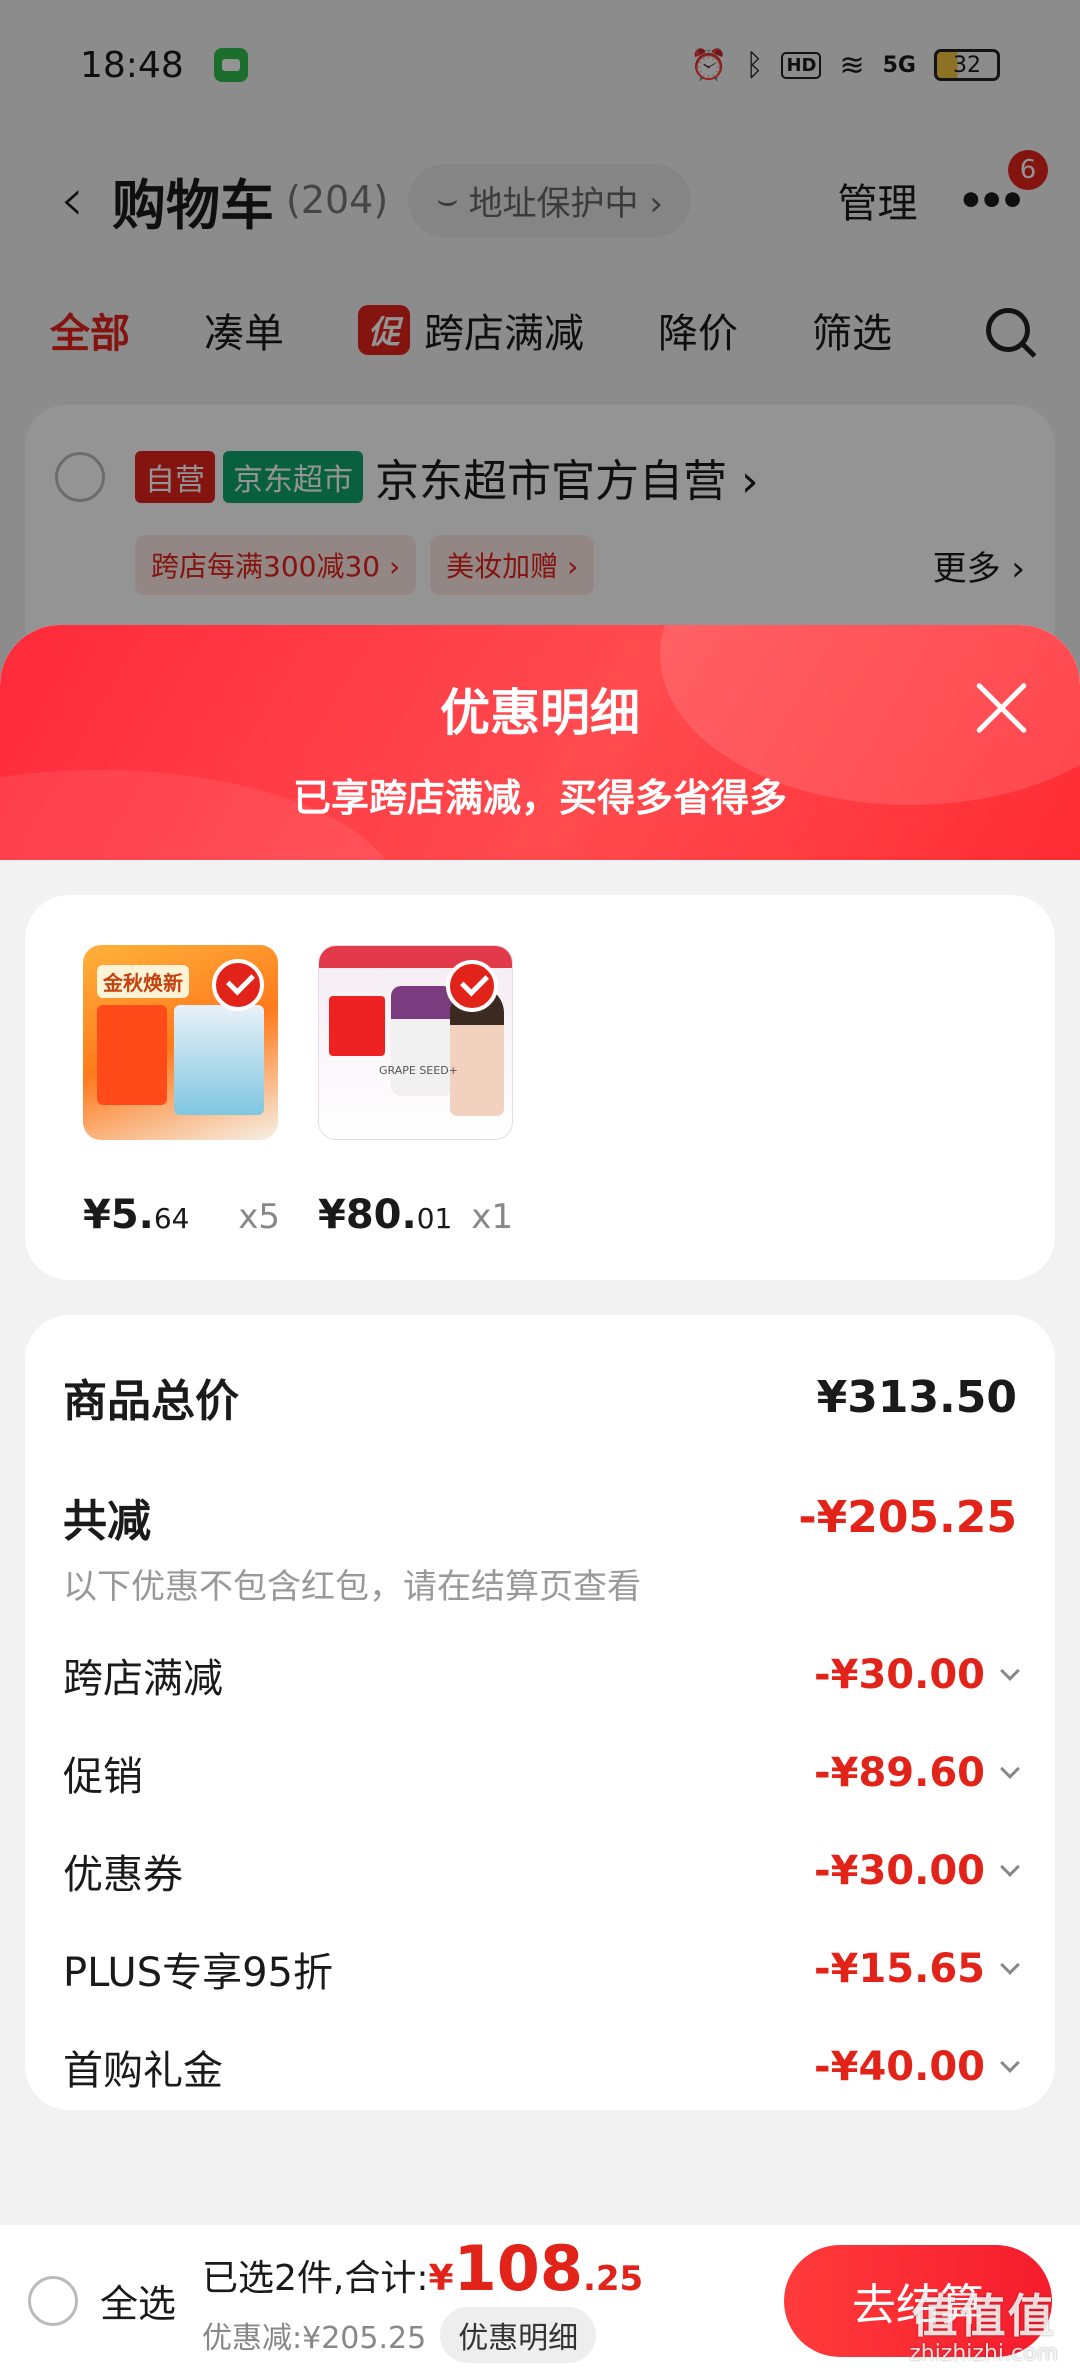 This screenshot has height=2376, width=1080. What do you see at coordinates (107, 1521) in the screenshot?
I see `total-reduction-label: 共减` at bounding box center [107, 1521].